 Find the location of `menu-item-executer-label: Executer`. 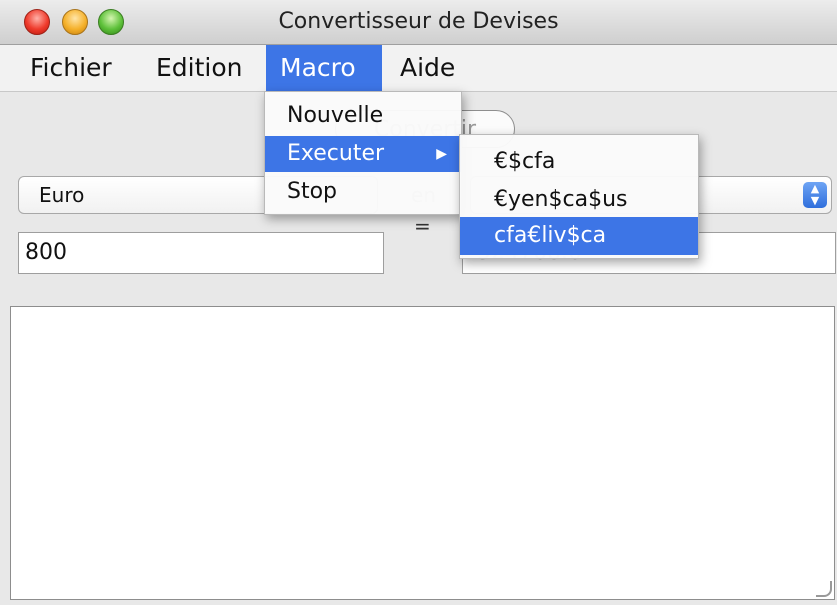

menu-item-executer-label: Executer is located at coordinates (336, 153).